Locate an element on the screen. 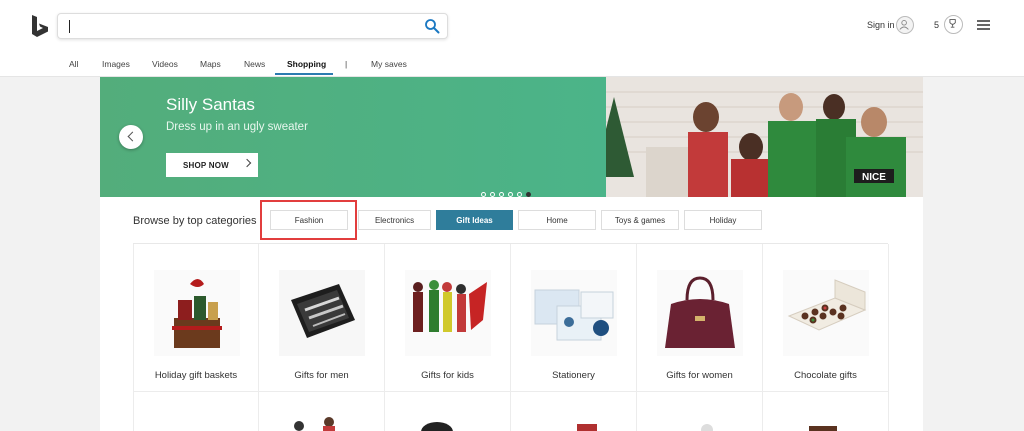  category-tile-label: Gifts for women is located at coordinates (699, 375).